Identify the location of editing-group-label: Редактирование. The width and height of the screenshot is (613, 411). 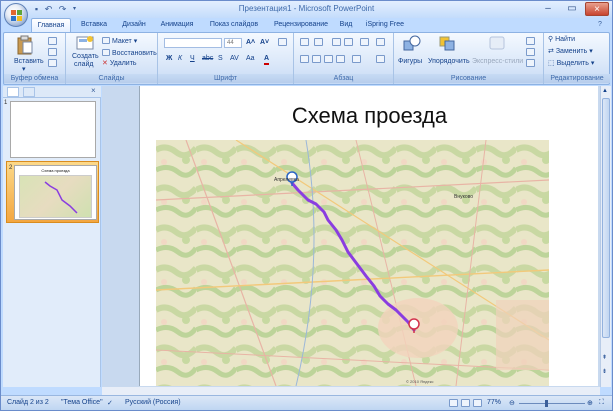
(577, 78).